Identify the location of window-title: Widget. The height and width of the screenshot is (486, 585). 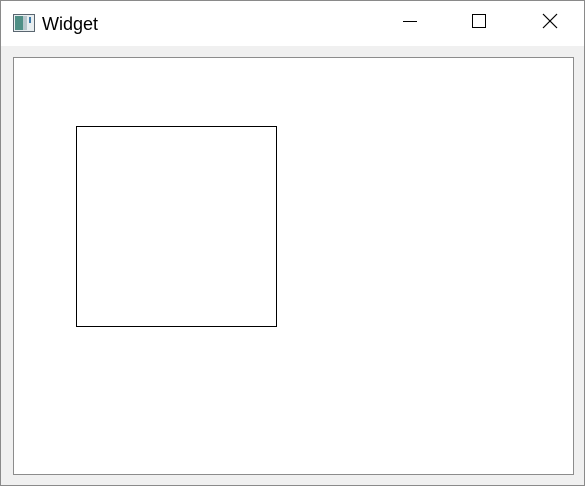
(70, 24).